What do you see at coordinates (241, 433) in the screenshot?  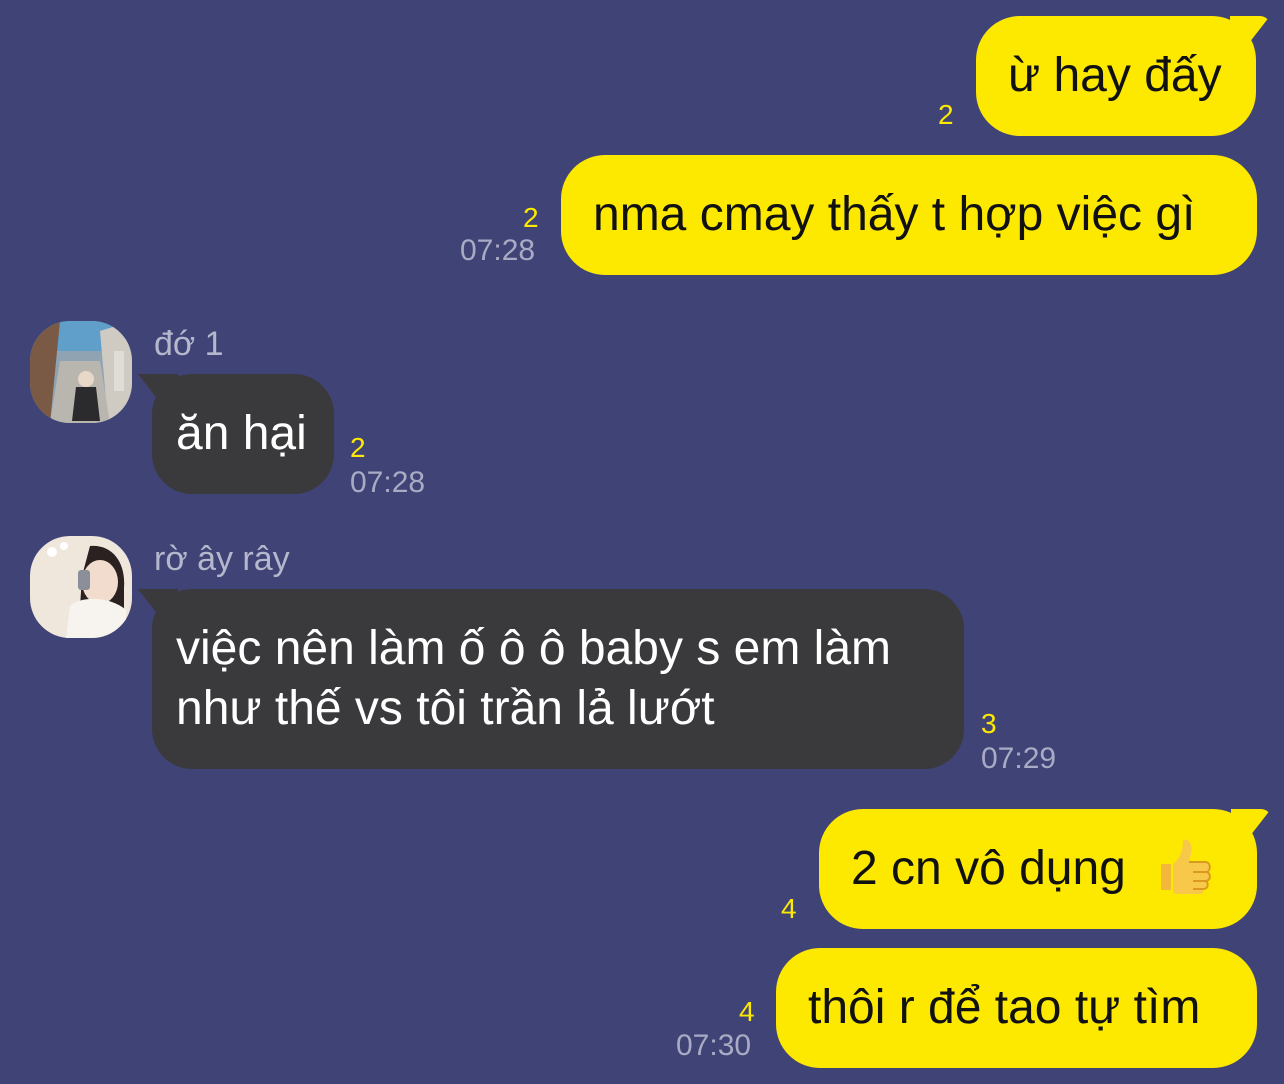 I see `message-text: ăn hại` at bounding box center [241, 433].